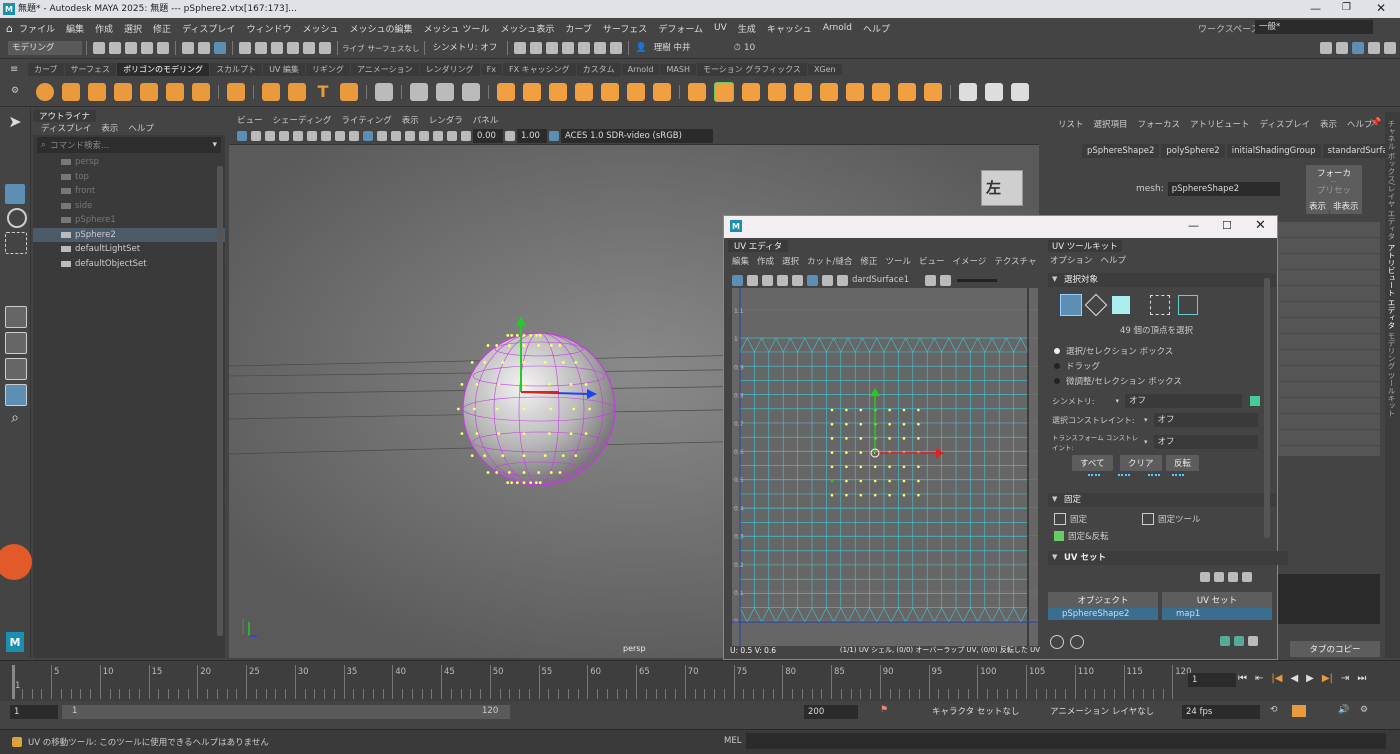  I want to click on ipr-render-icon, so click(551, 48).